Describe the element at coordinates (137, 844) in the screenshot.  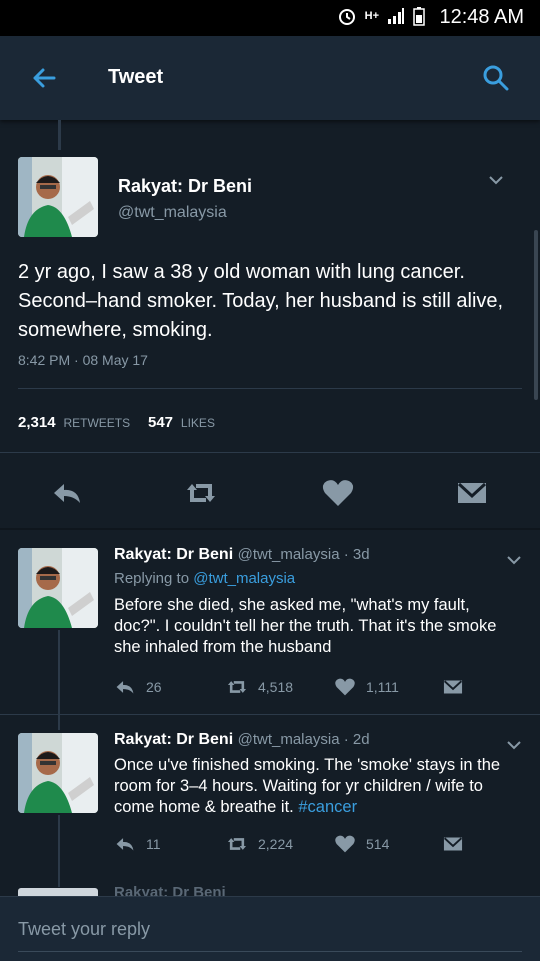
I see `reply-action: 11` at that location.